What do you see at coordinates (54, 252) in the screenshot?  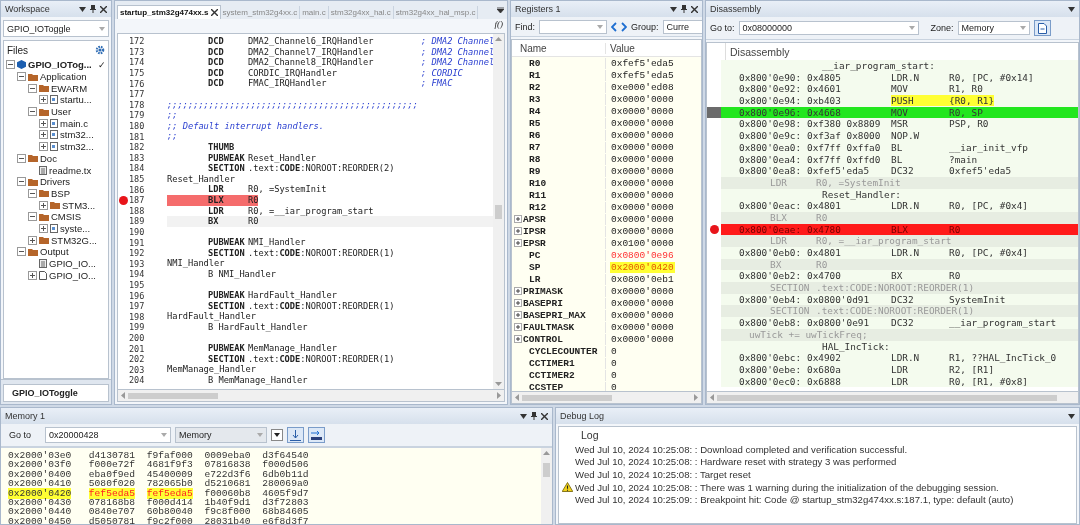 I see `tree-item: Output` at bounding box center [54, 252].